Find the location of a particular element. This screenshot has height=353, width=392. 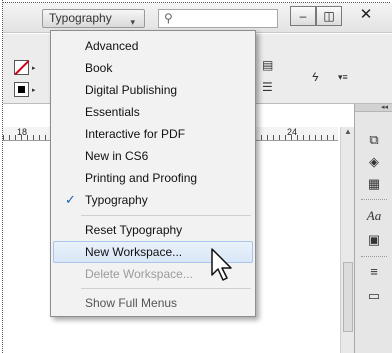

menu-item-label: Interactive for PDF is located at coordinates (135, 134).